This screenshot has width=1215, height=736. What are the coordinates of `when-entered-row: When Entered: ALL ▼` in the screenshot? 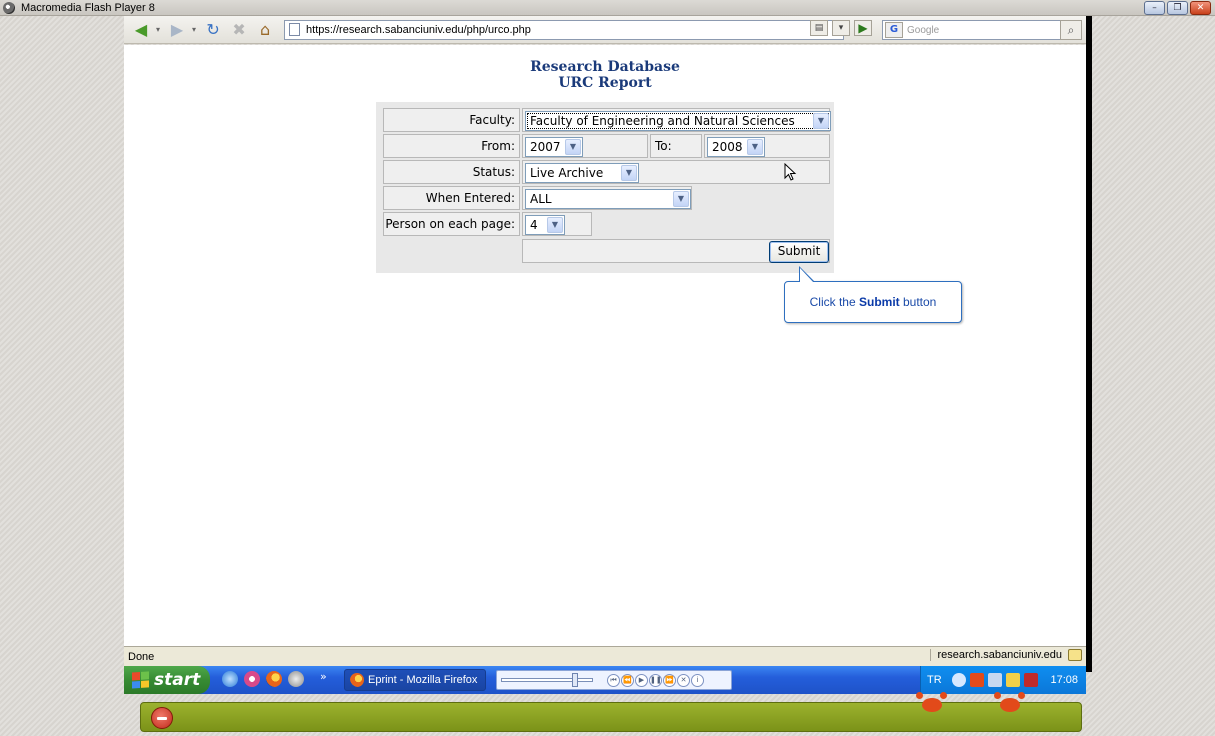 It's located at (607, 198).